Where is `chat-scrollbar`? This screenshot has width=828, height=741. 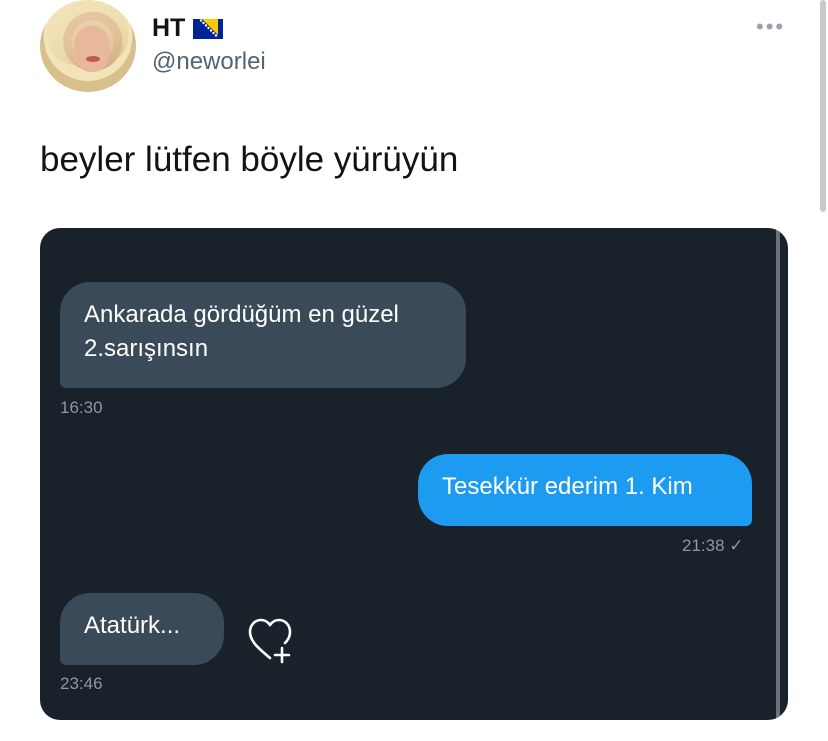 chat-scrollbar is located at coordinates (778, 474).